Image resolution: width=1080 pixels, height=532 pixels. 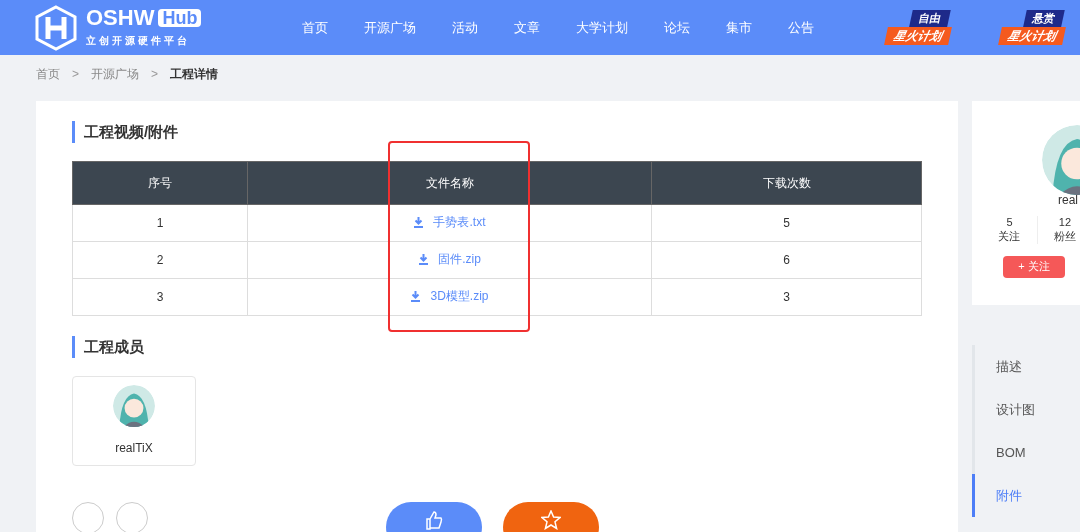 I want to click on member-name: realTiX, so click(x=134, y=448).